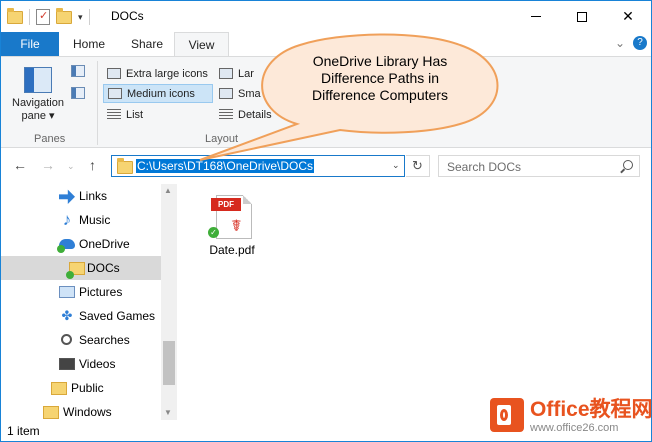 The width and height of the screenshot is (652, 442). I want to click on sidebar-item-label: Links, so click(93, 196).